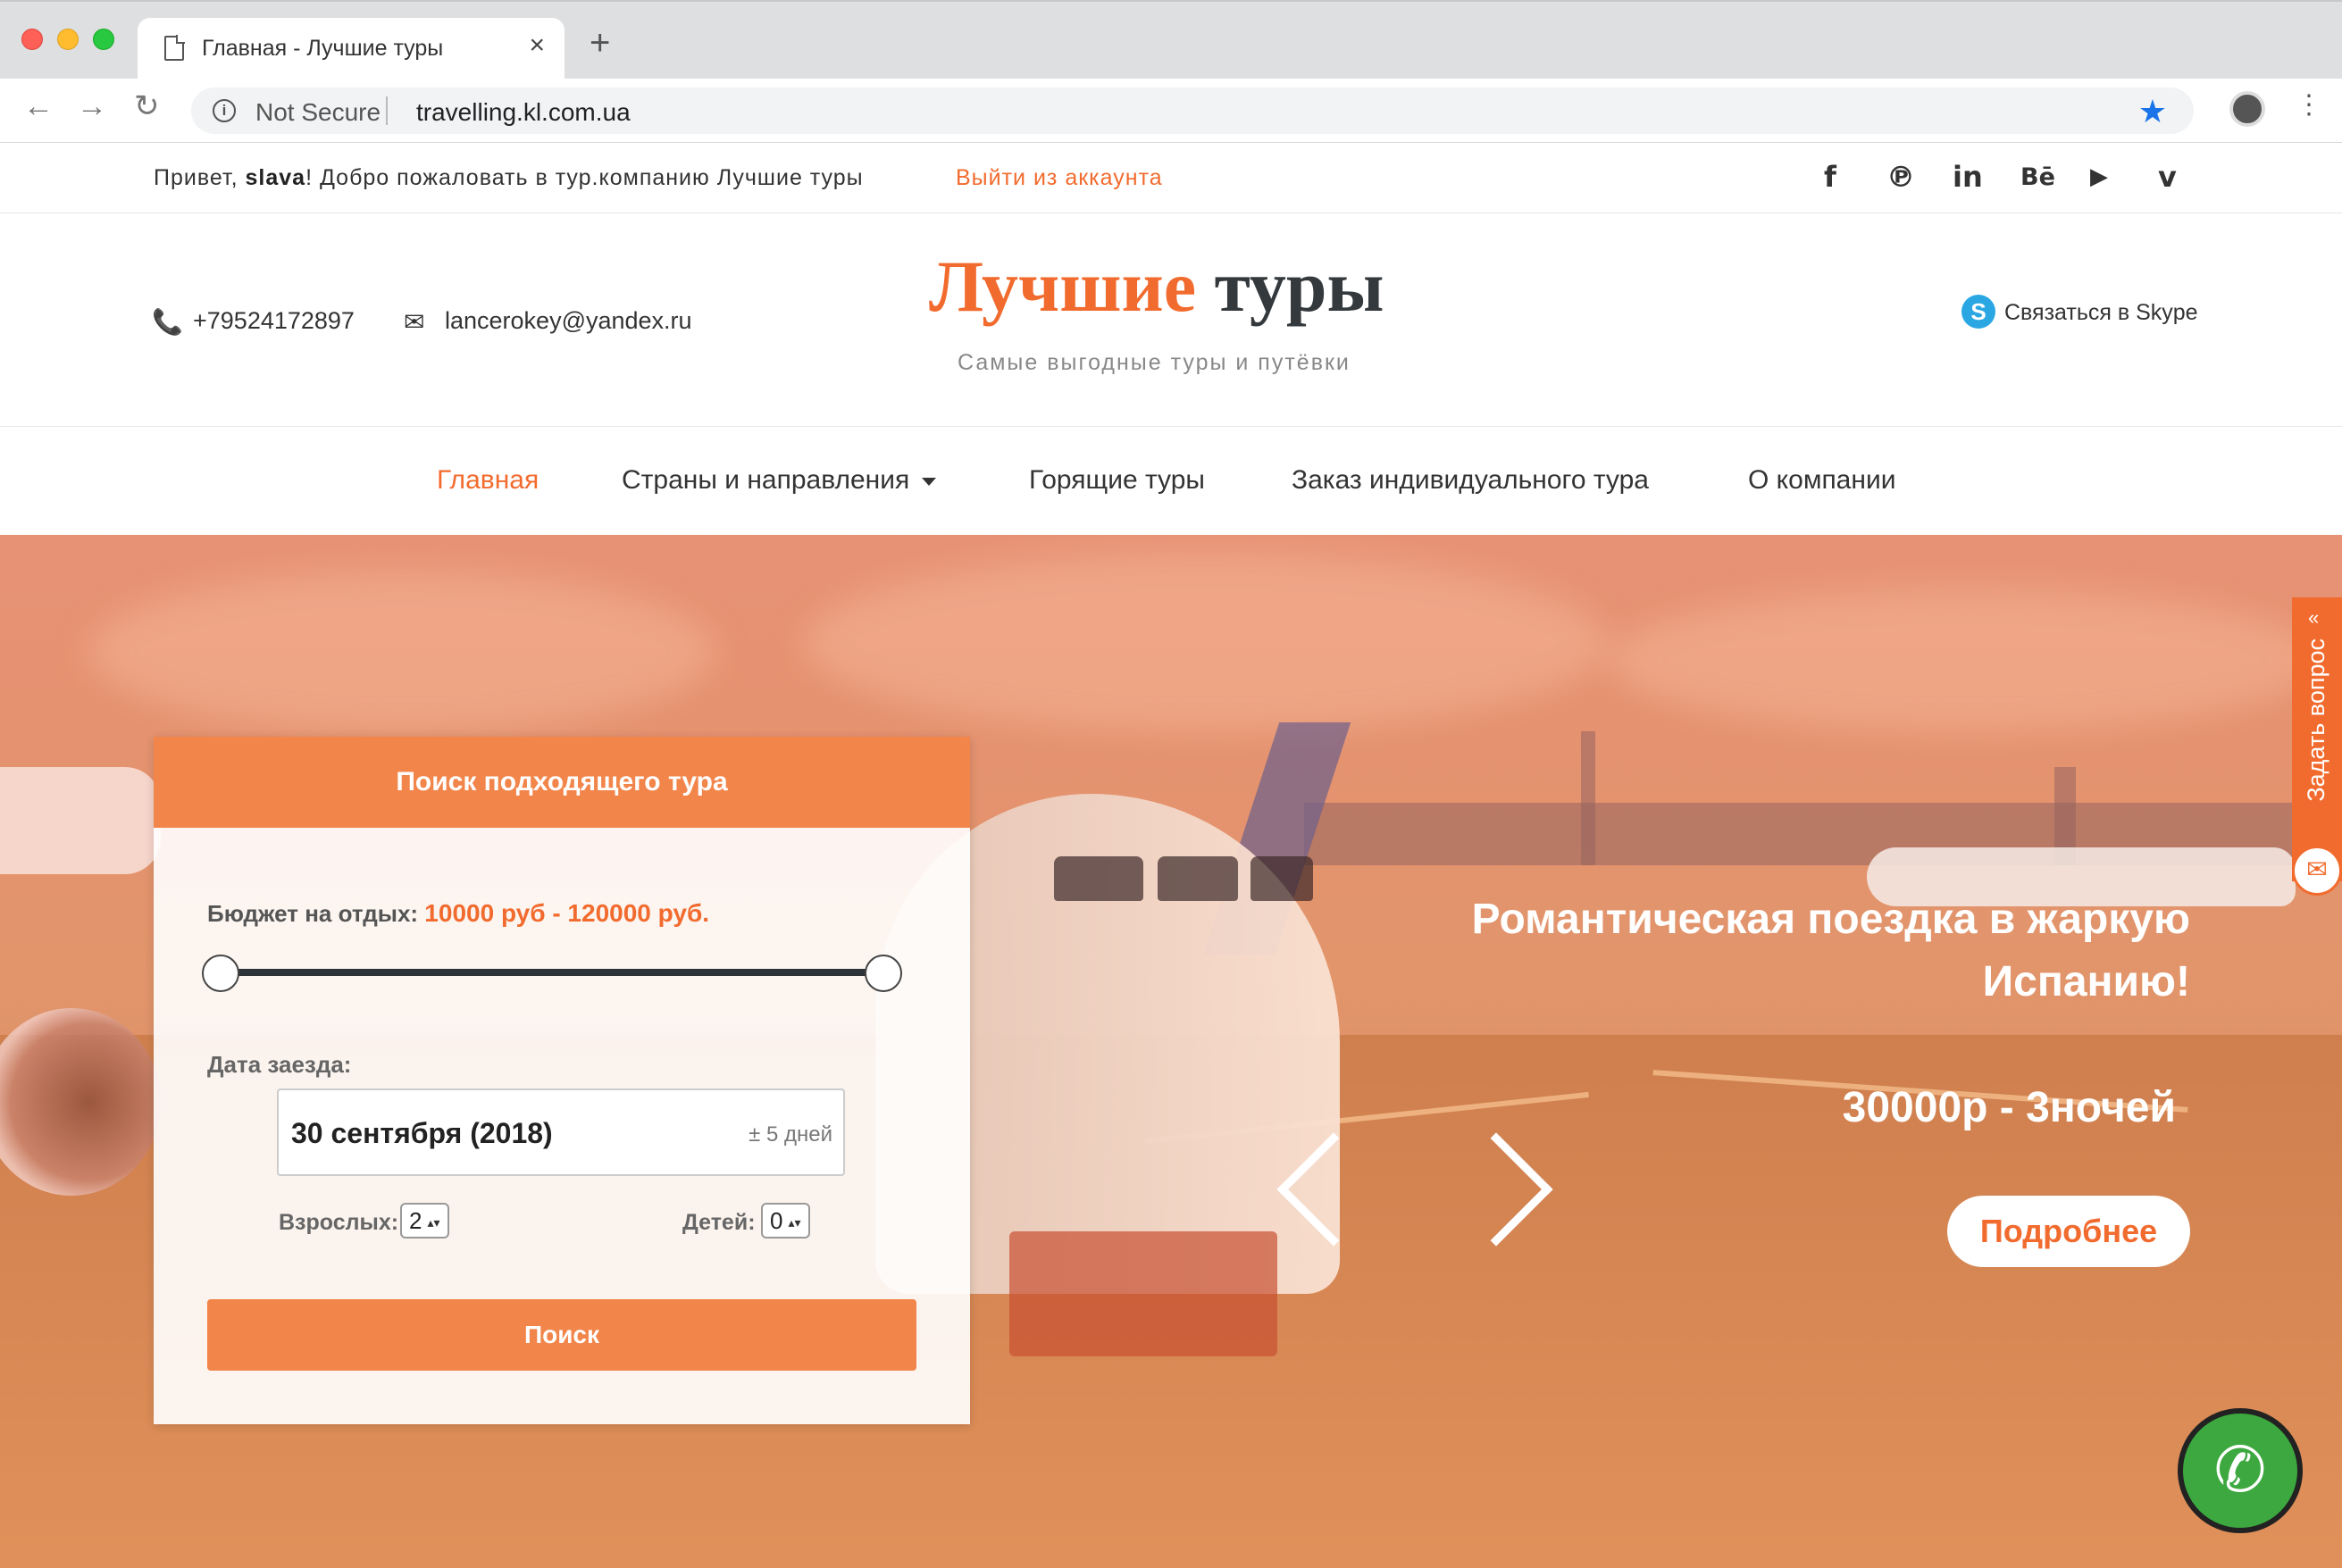  What do you see at coordinates (1143, 1293) in the screenshot?
I see `tow-tug` at bounding box center [1143, 1293].